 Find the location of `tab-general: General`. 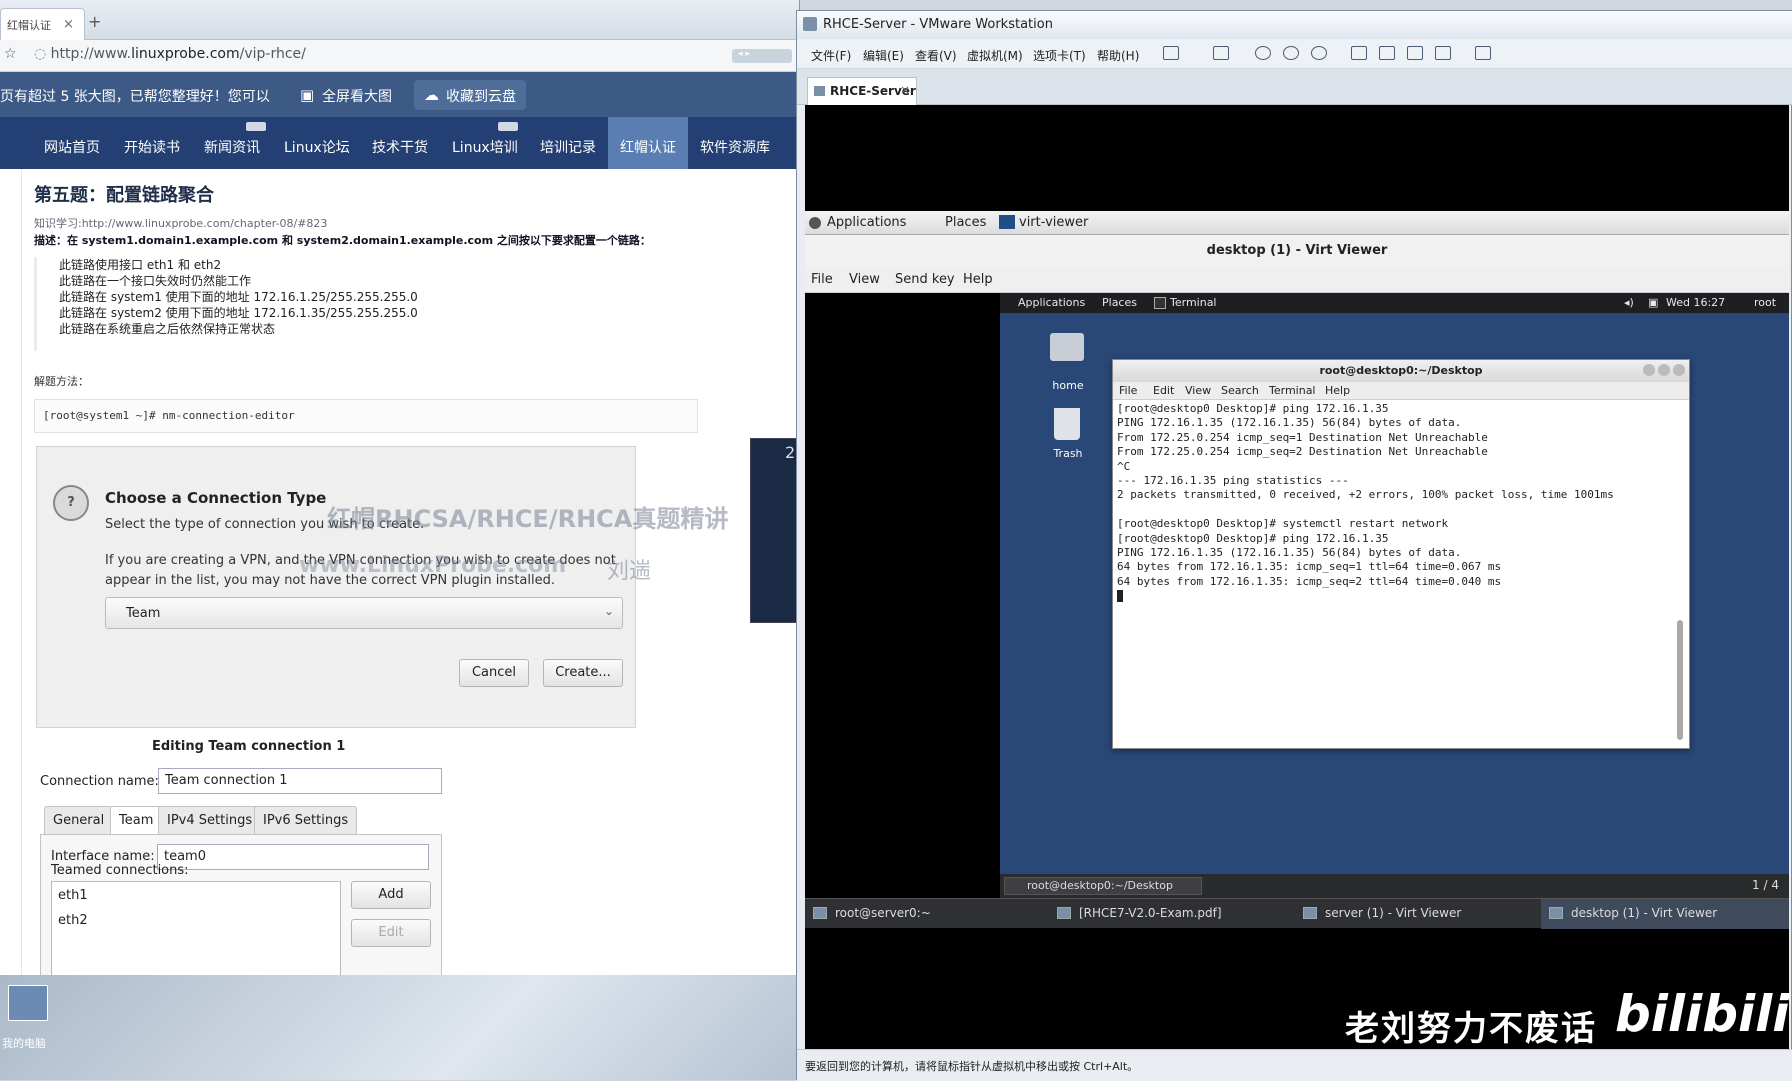

tab-general: General is located at coordinates (79, 820).